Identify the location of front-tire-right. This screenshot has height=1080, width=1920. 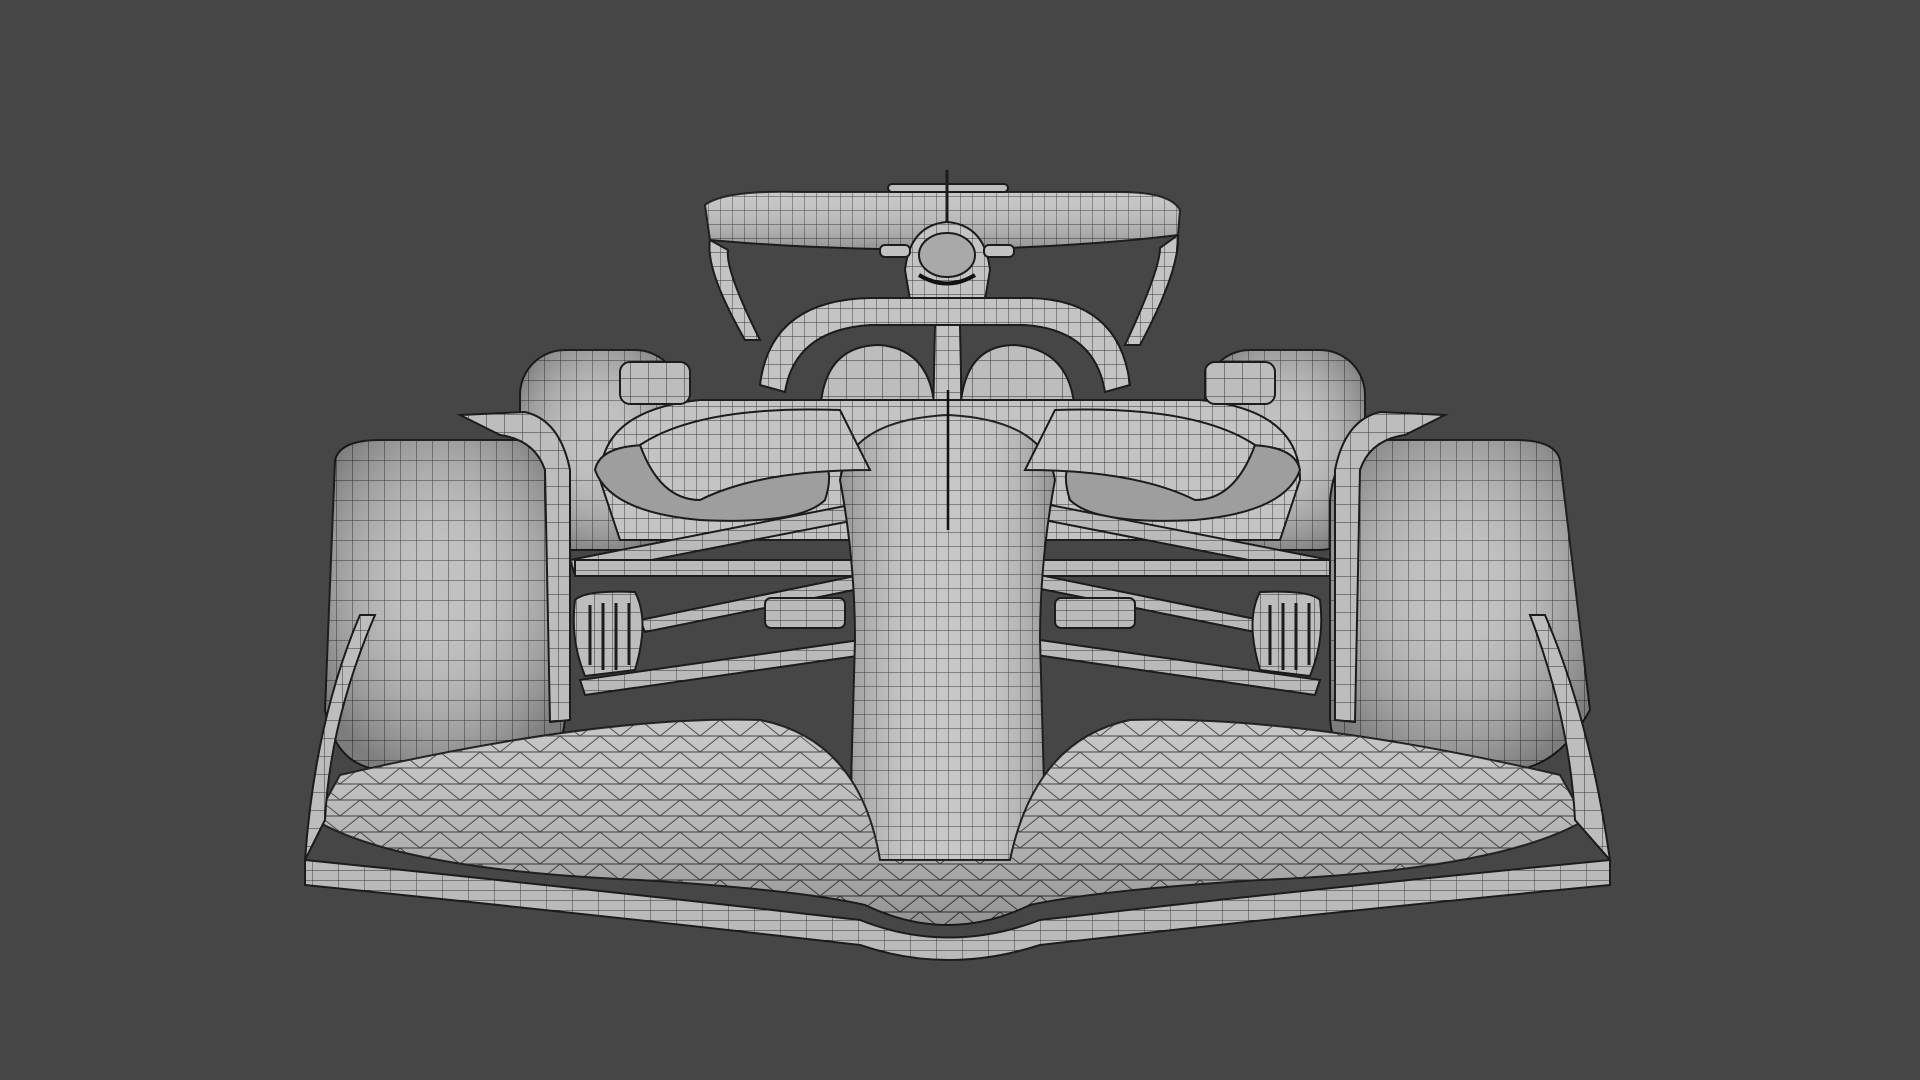
(1460, 605).